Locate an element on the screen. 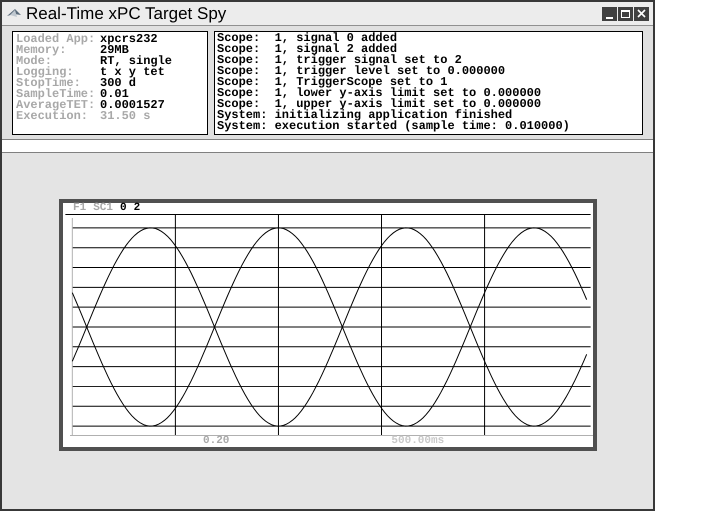  info-label: SampleTime: is located at coordinates (56, 94).